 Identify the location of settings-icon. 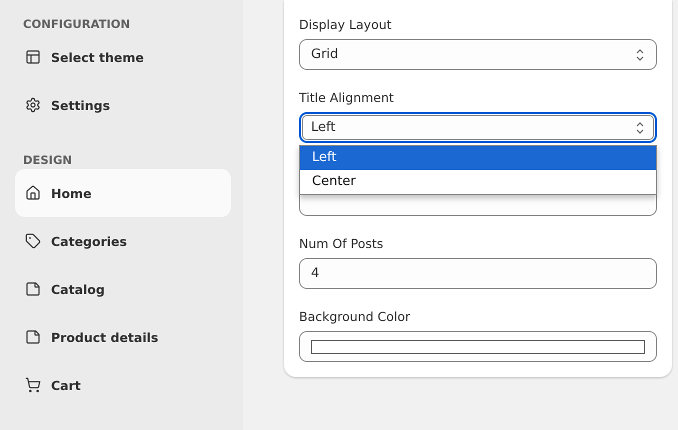
(33, 105).